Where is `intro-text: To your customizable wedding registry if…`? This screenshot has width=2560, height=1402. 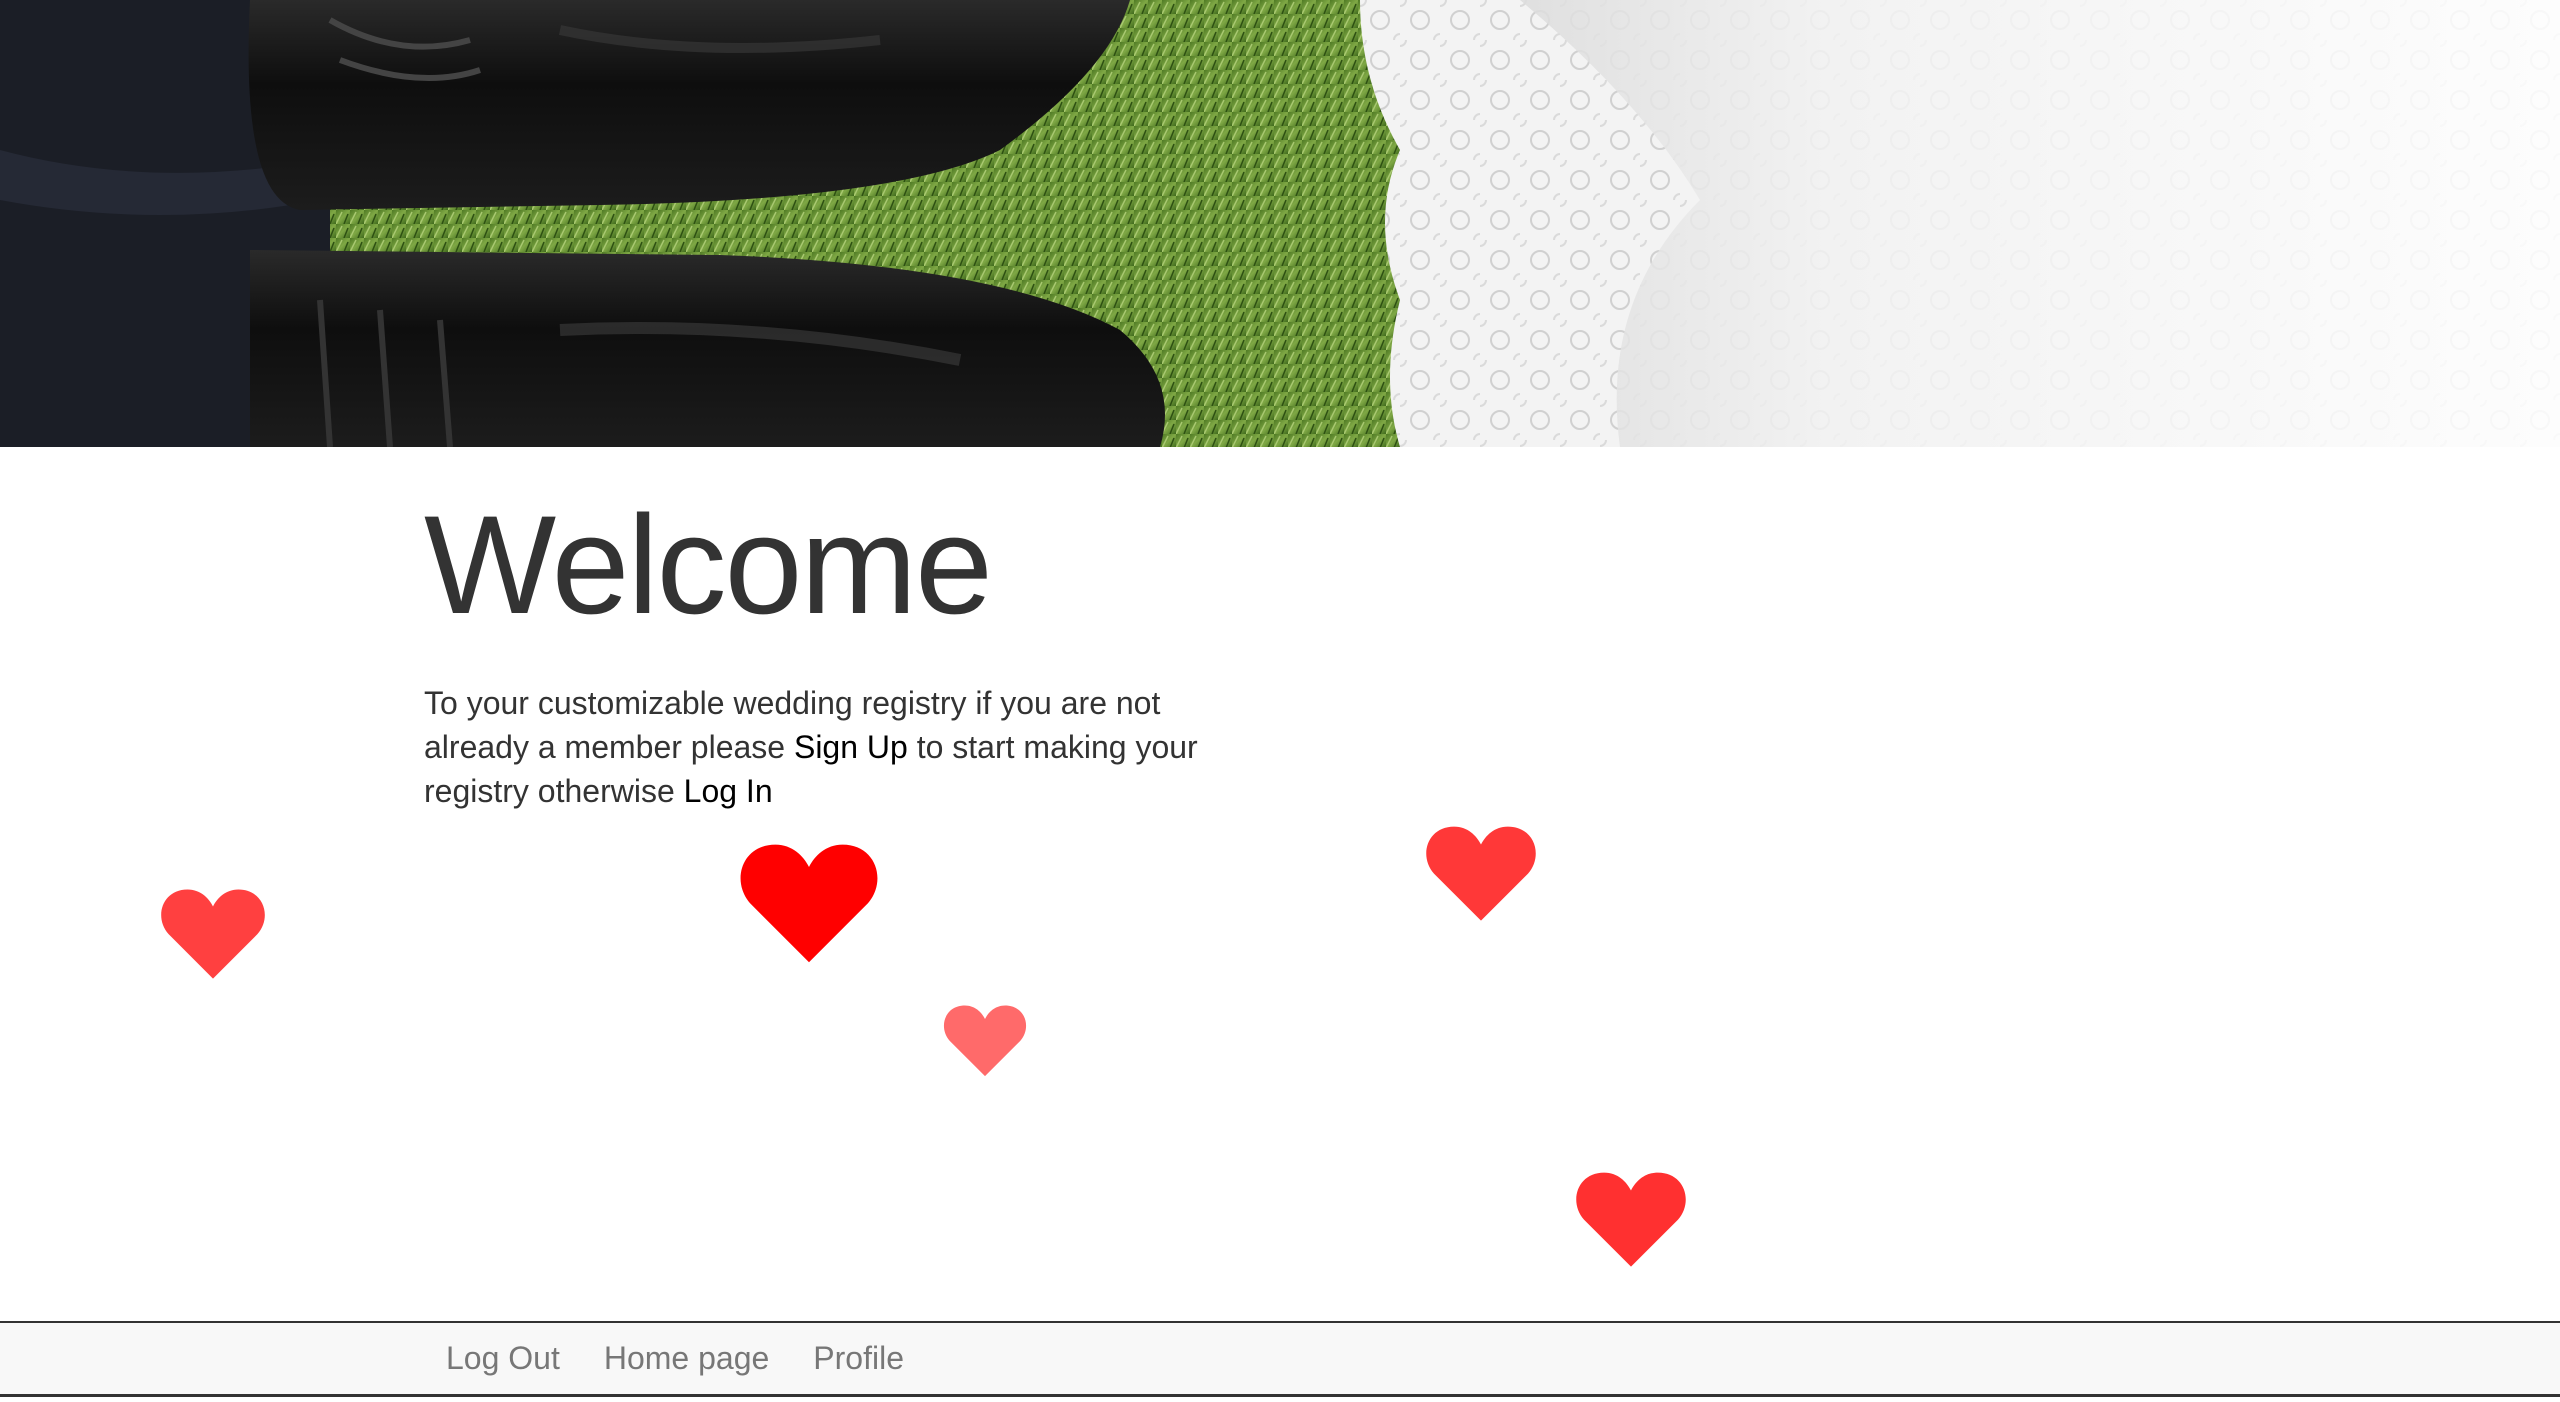 intro-text: To your customizable wedding registry if… is located at coordinates (844, 747).